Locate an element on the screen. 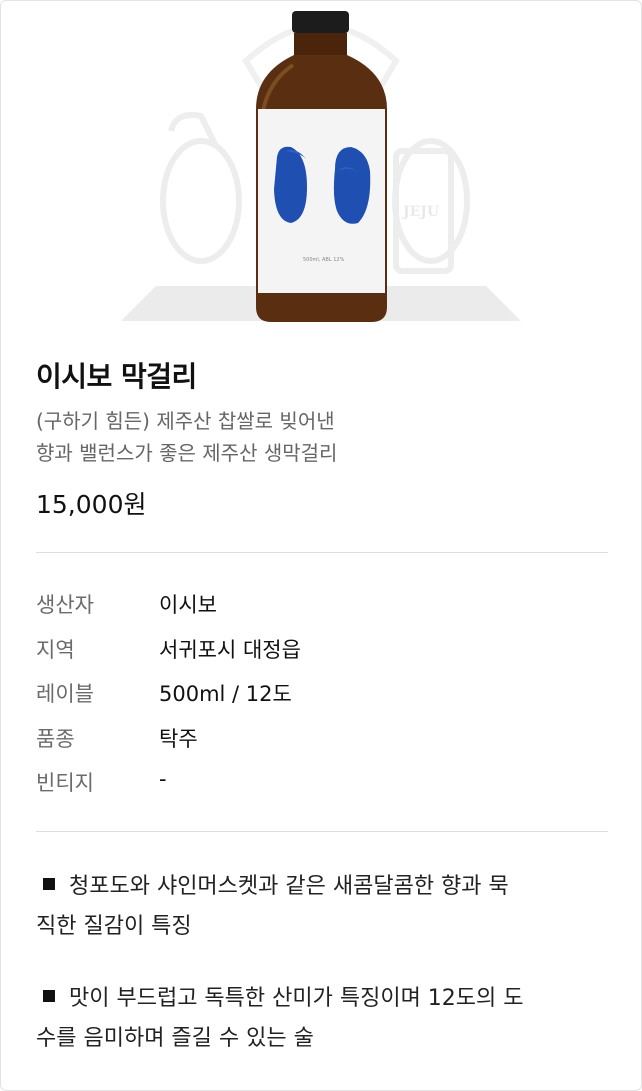  spec-value: 이시보 is located at coordinates (188, 605).